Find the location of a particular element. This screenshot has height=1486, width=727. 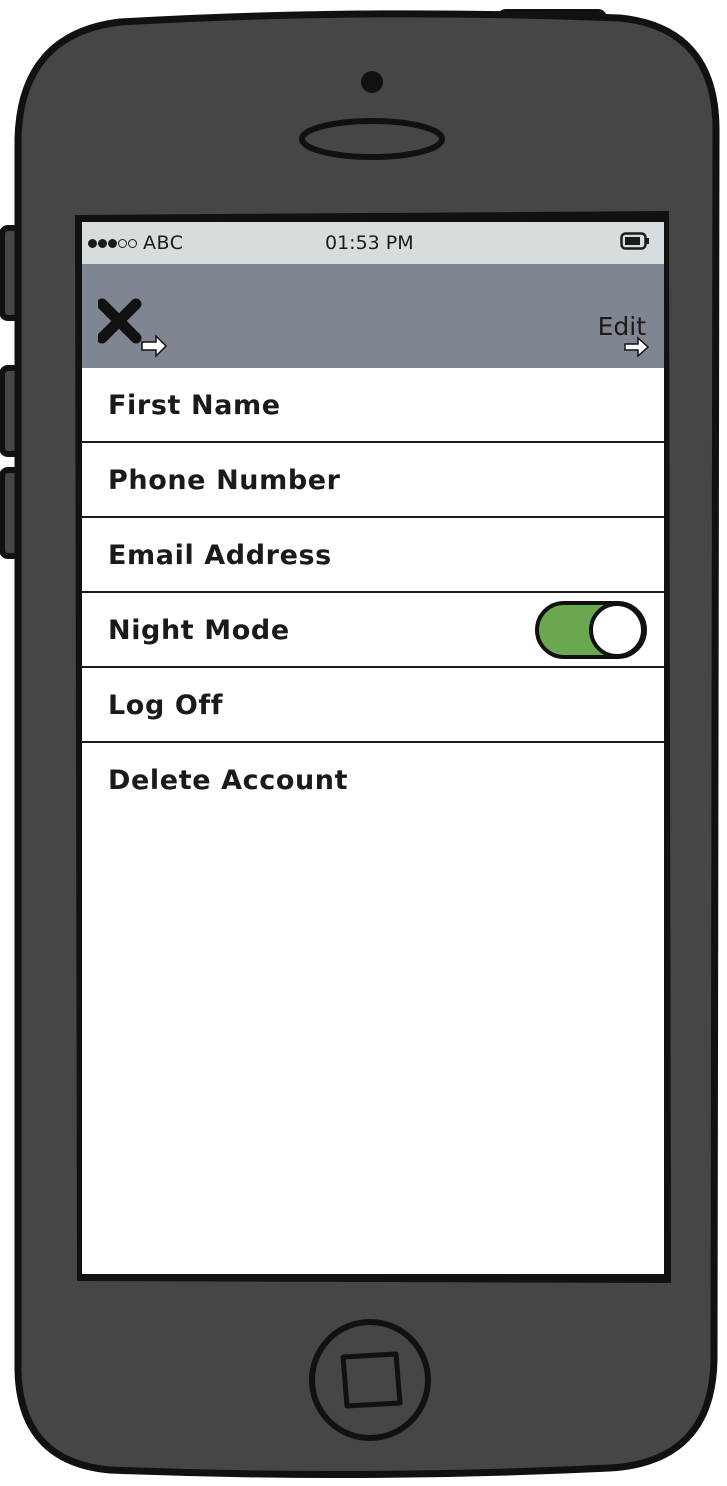

list-item-label: Email Address is located at coordinates (220, 555).